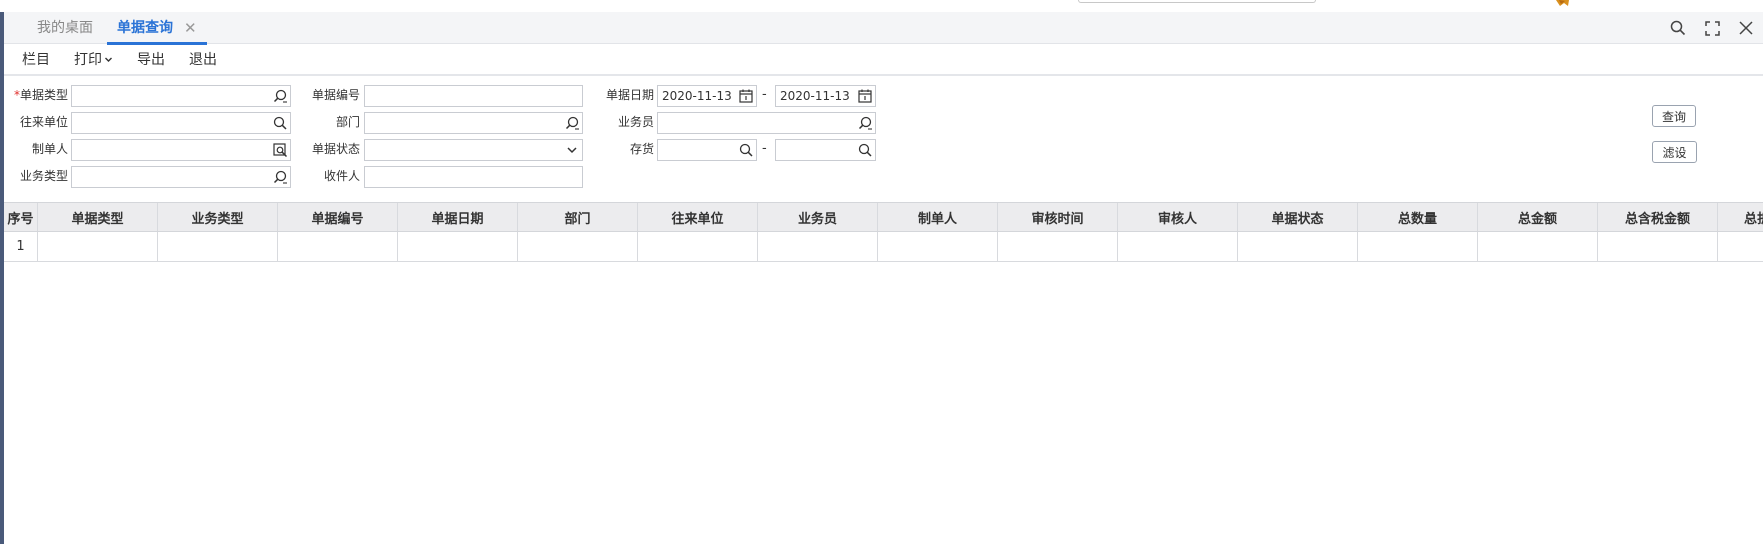  What do you see at coordinates (815, 96) in the screenshot?
I see `bill-date-to-value: 2020-11-13` at bounding box center [815, 96].